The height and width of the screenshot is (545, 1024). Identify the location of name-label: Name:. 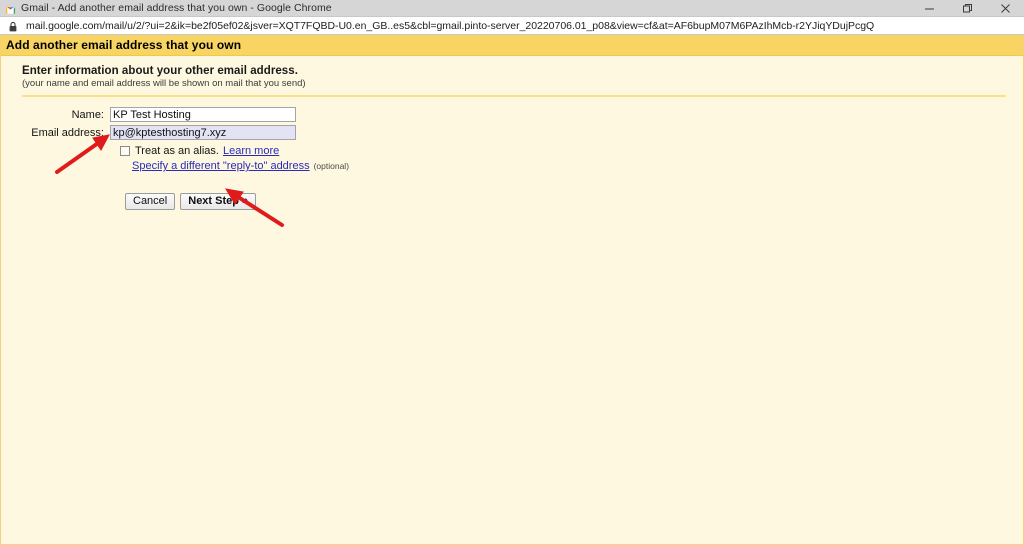
(87, 114).